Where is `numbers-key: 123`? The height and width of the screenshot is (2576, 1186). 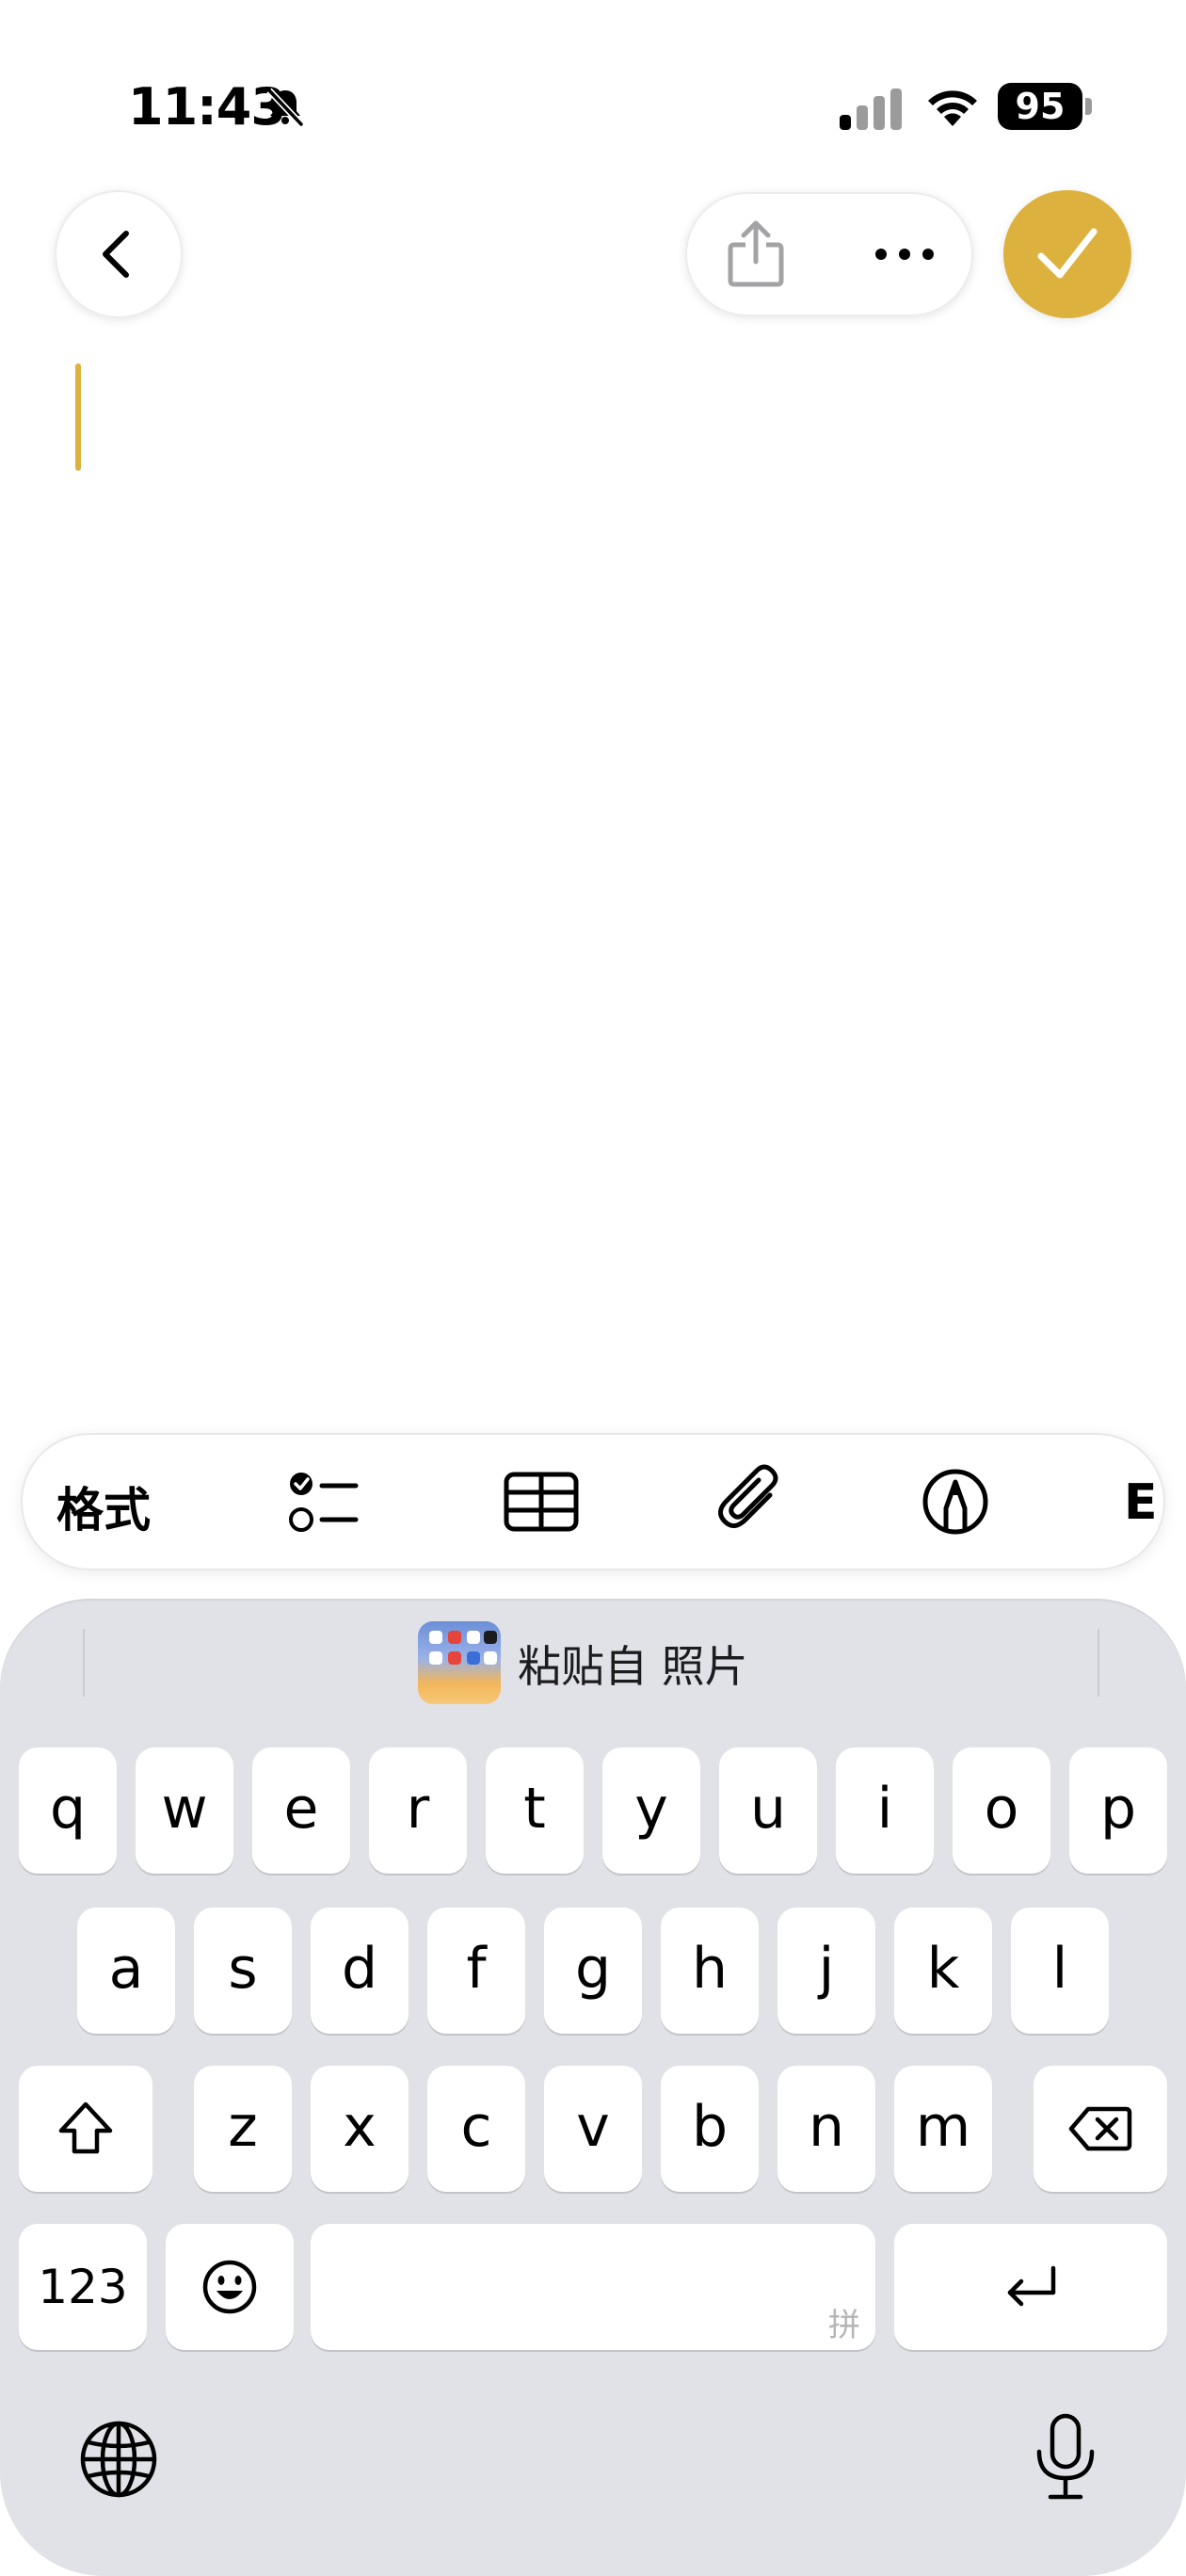
numbers-key: 123 is located at coordinates (83, 2287).